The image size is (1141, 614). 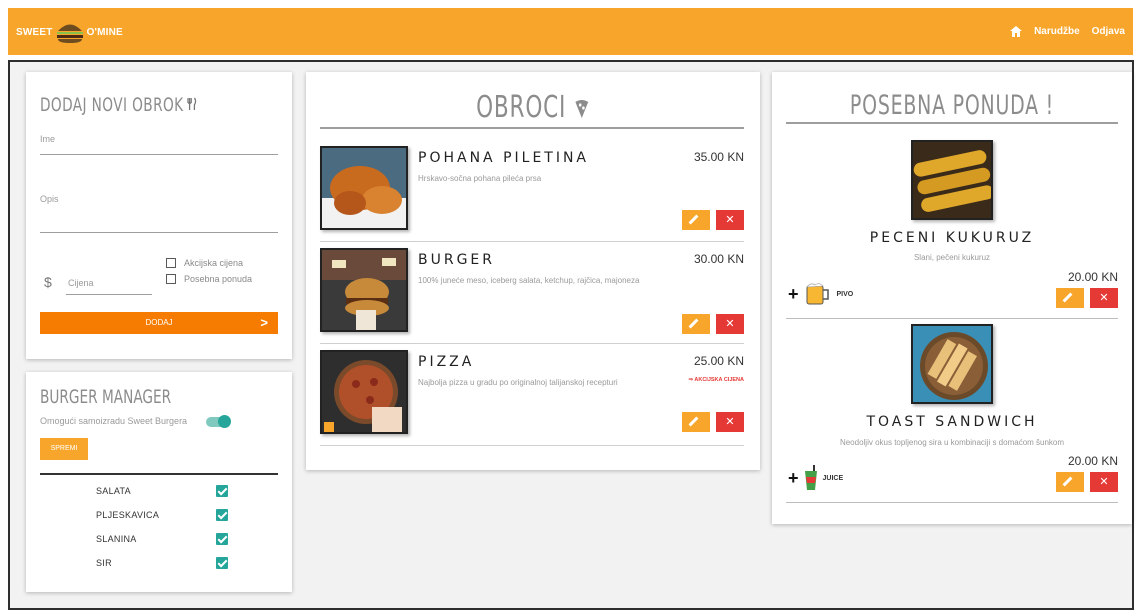 What do you see at coordinates (128, 515) in the screenshot?
I see `ingredient-label: PLJESKAVICA` at bounding box center [128, 515].